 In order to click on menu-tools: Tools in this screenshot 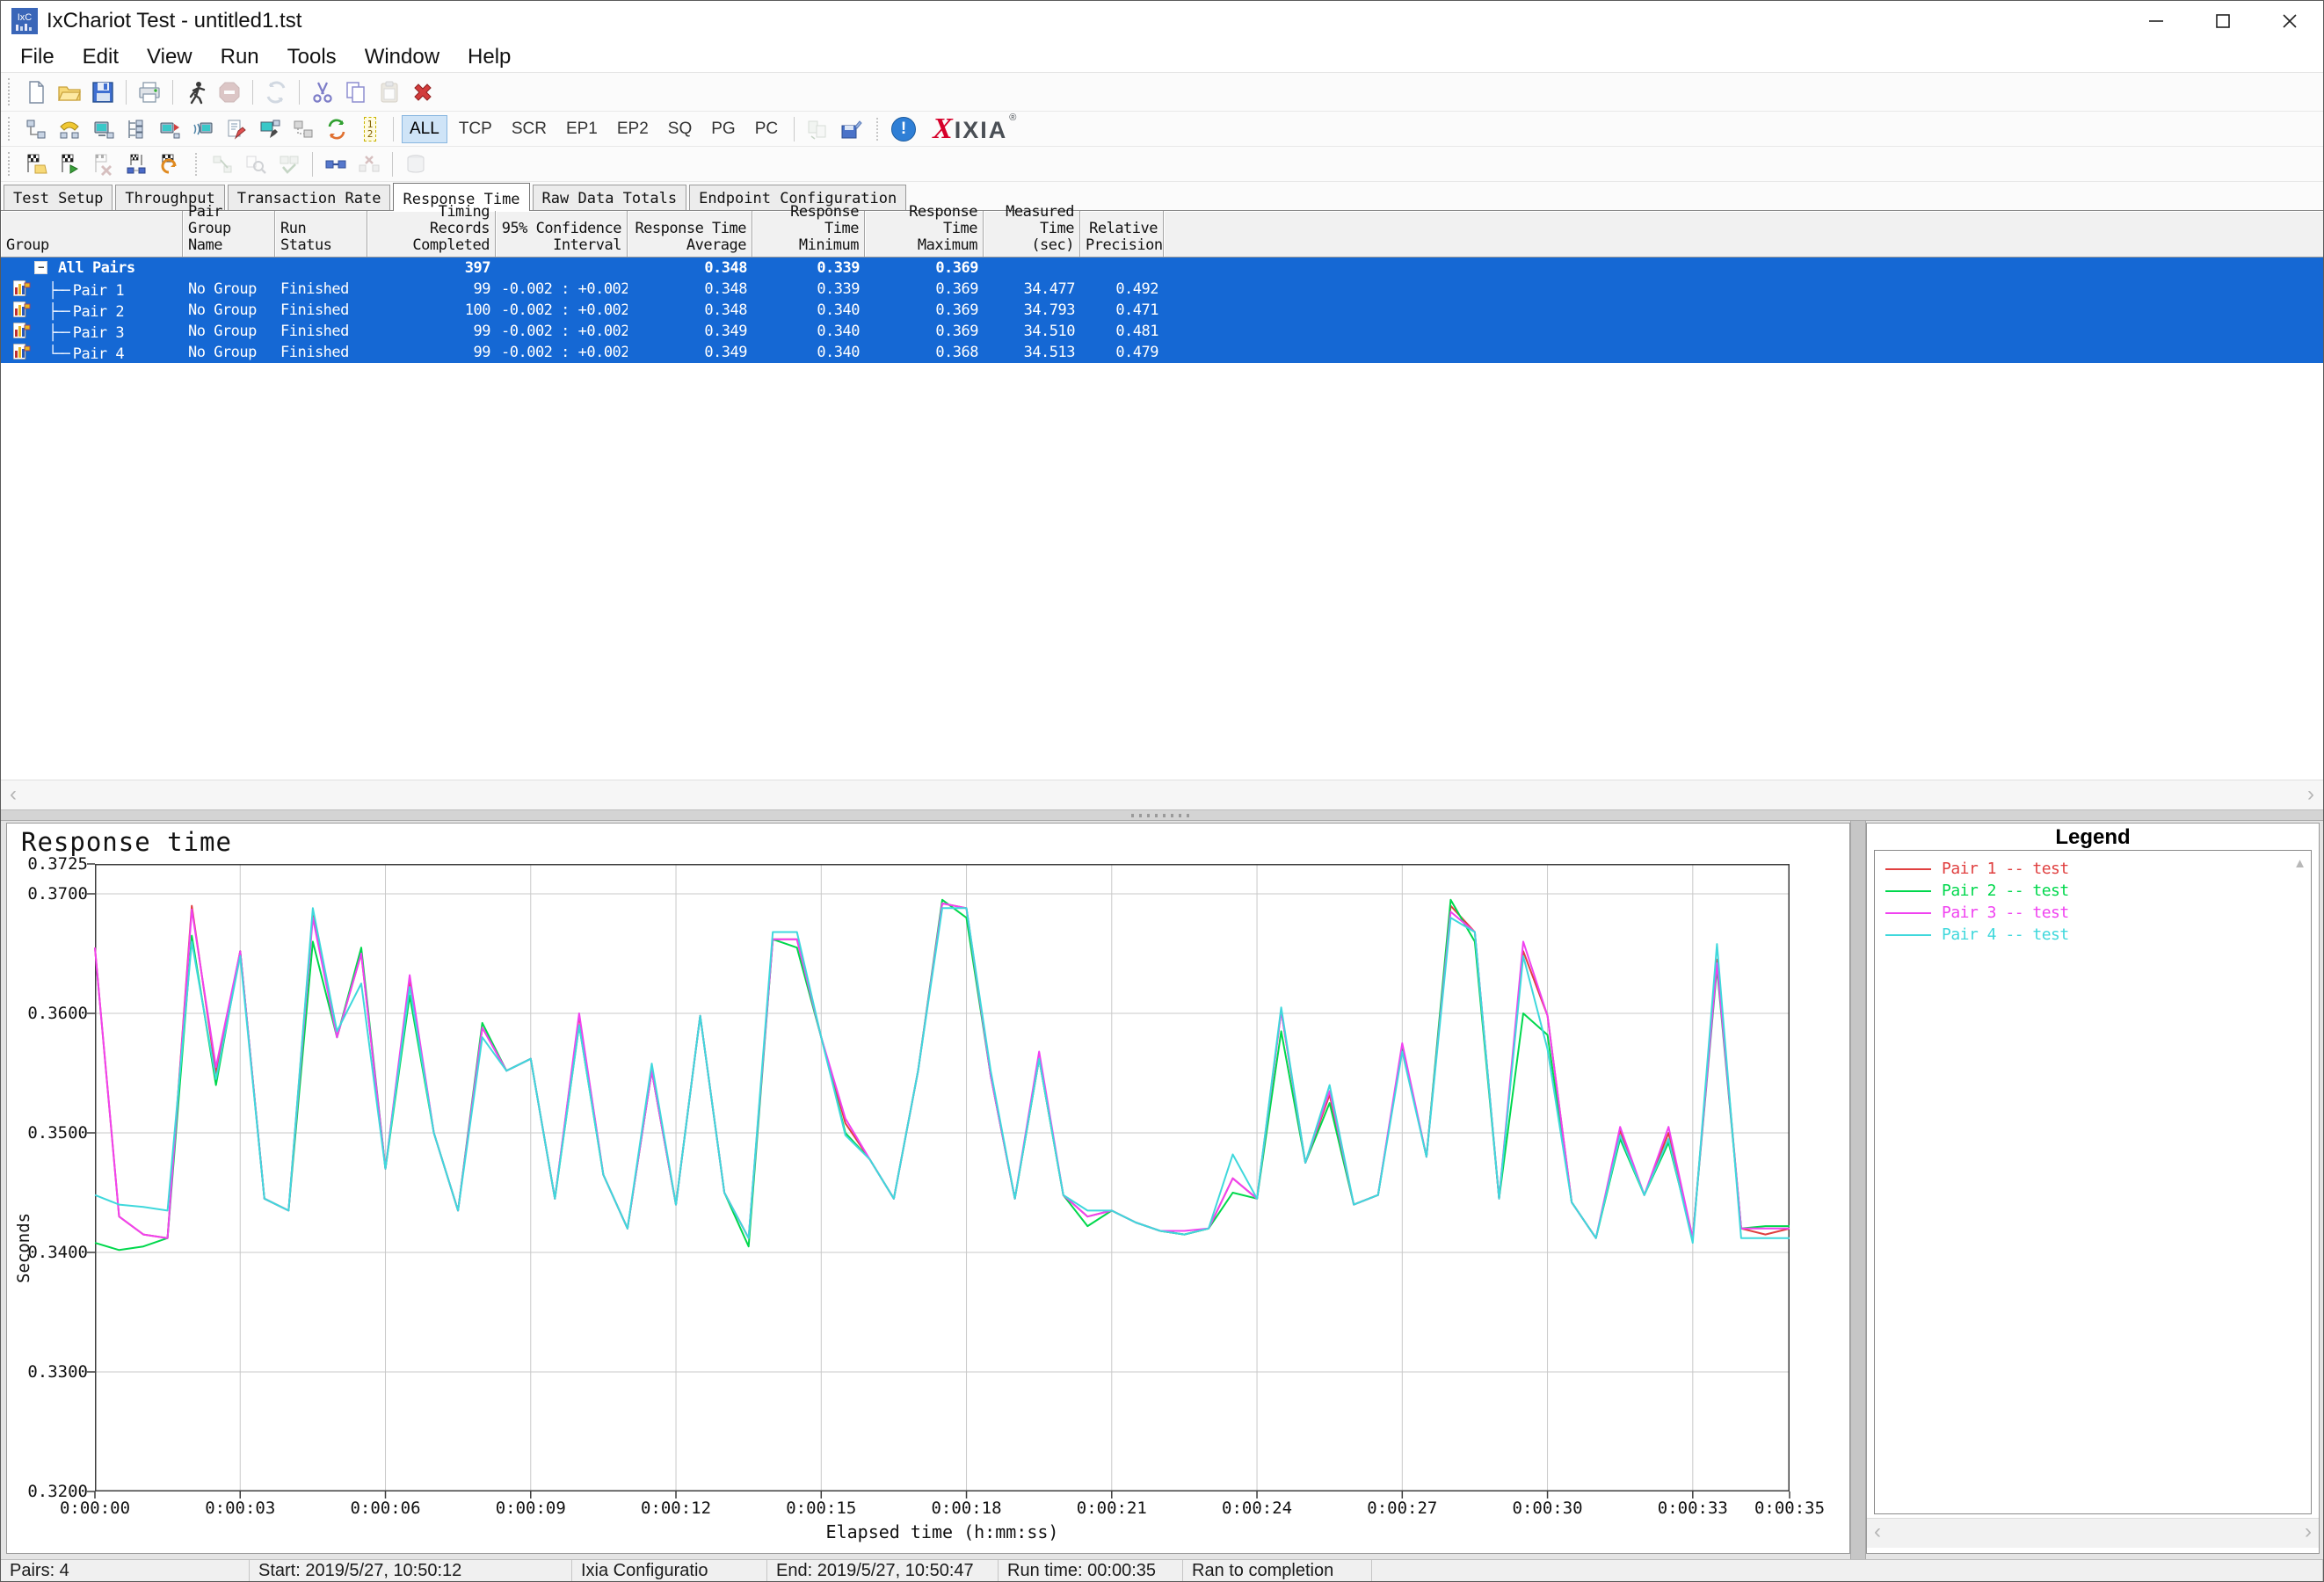, I will do `click(312, 56)`.